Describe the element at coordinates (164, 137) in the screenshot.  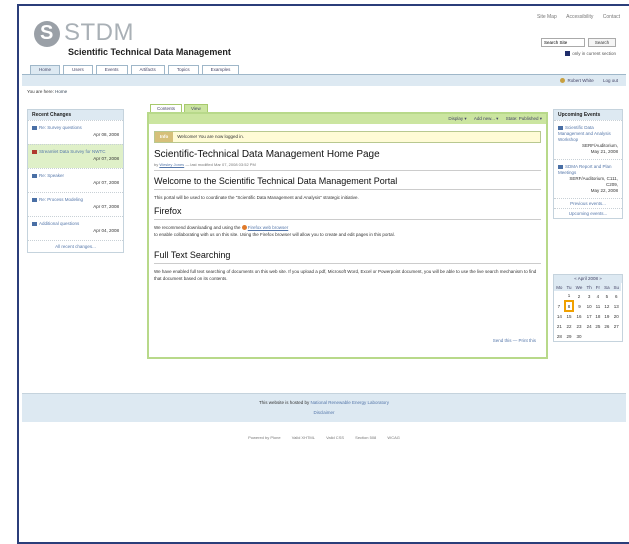
I see `info-label: Info` at that location.